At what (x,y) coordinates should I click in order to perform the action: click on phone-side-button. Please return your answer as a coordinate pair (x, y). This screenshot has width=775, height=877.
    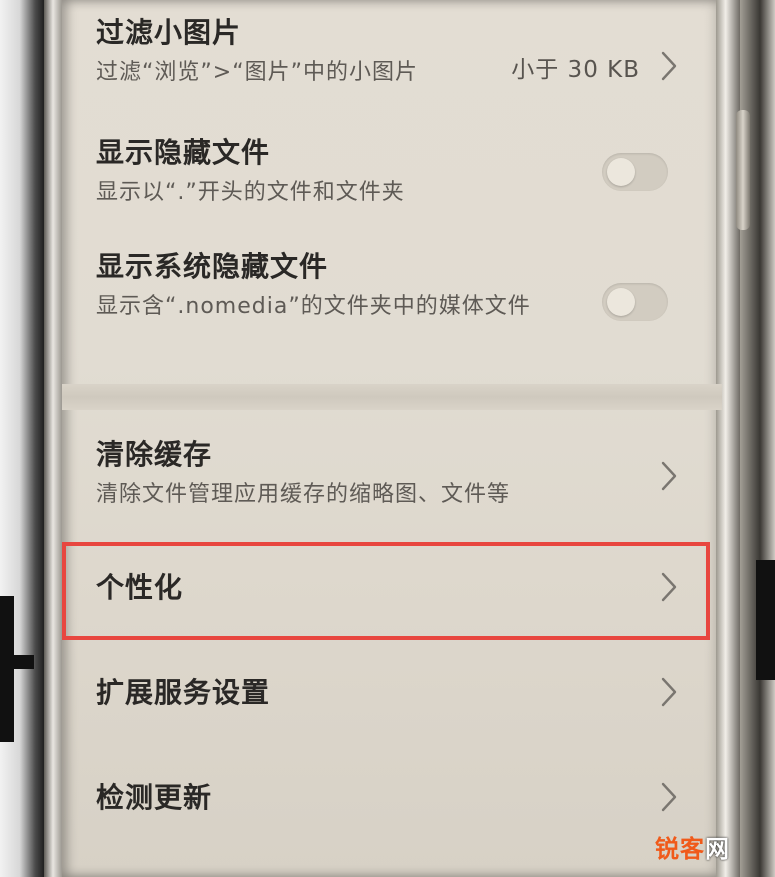
    Looking at the image, I should click on (743, 170).